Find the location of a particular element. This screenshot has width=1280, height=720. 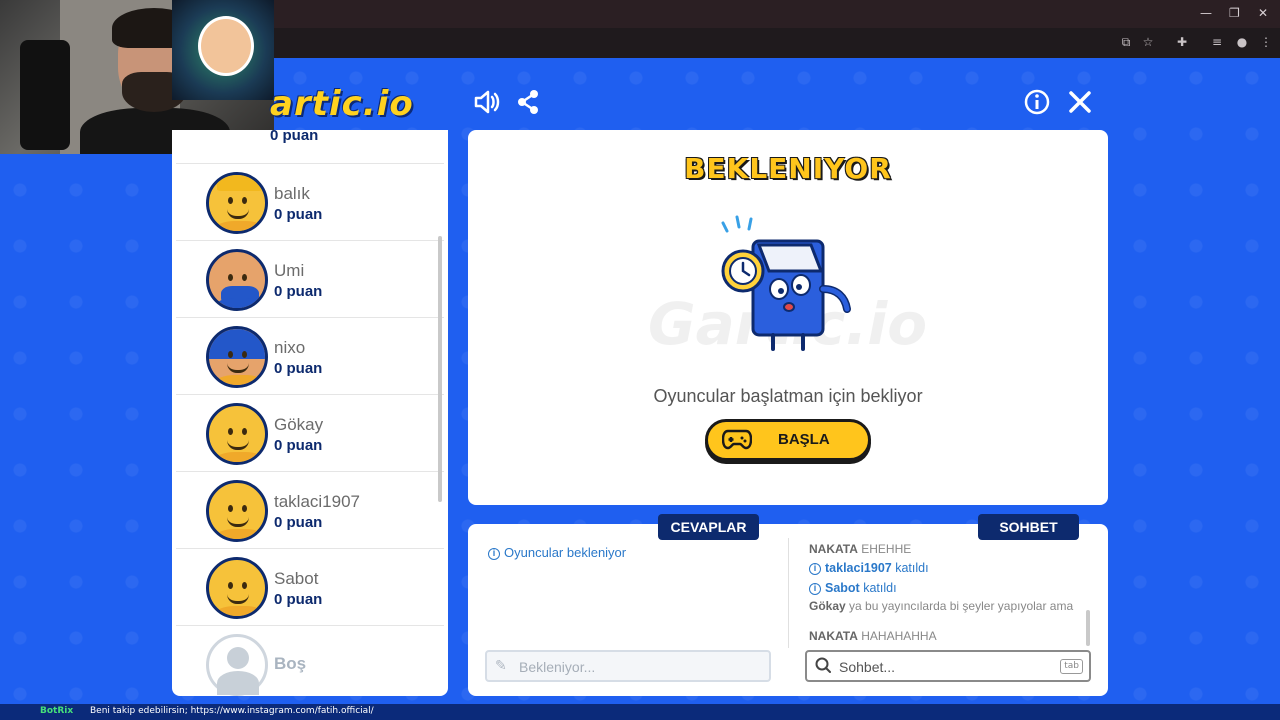

sound-icon is located at coordinates (486, 102).